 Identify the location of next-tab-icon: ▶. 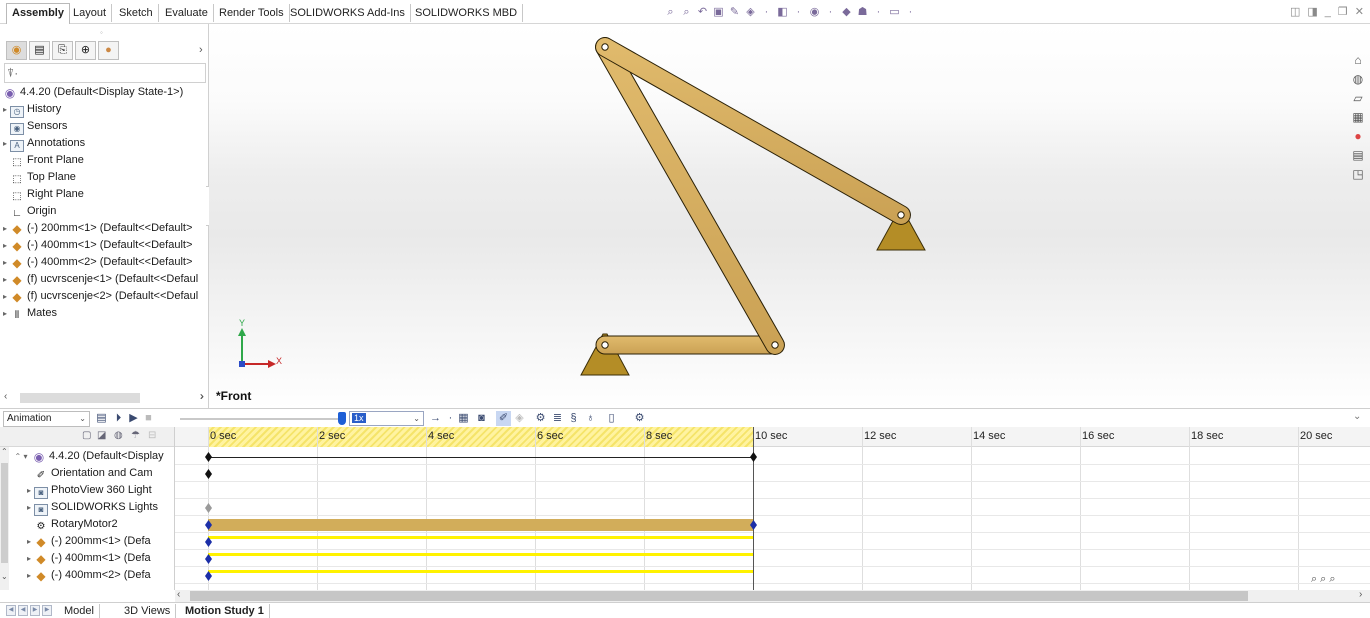
(35, 610).